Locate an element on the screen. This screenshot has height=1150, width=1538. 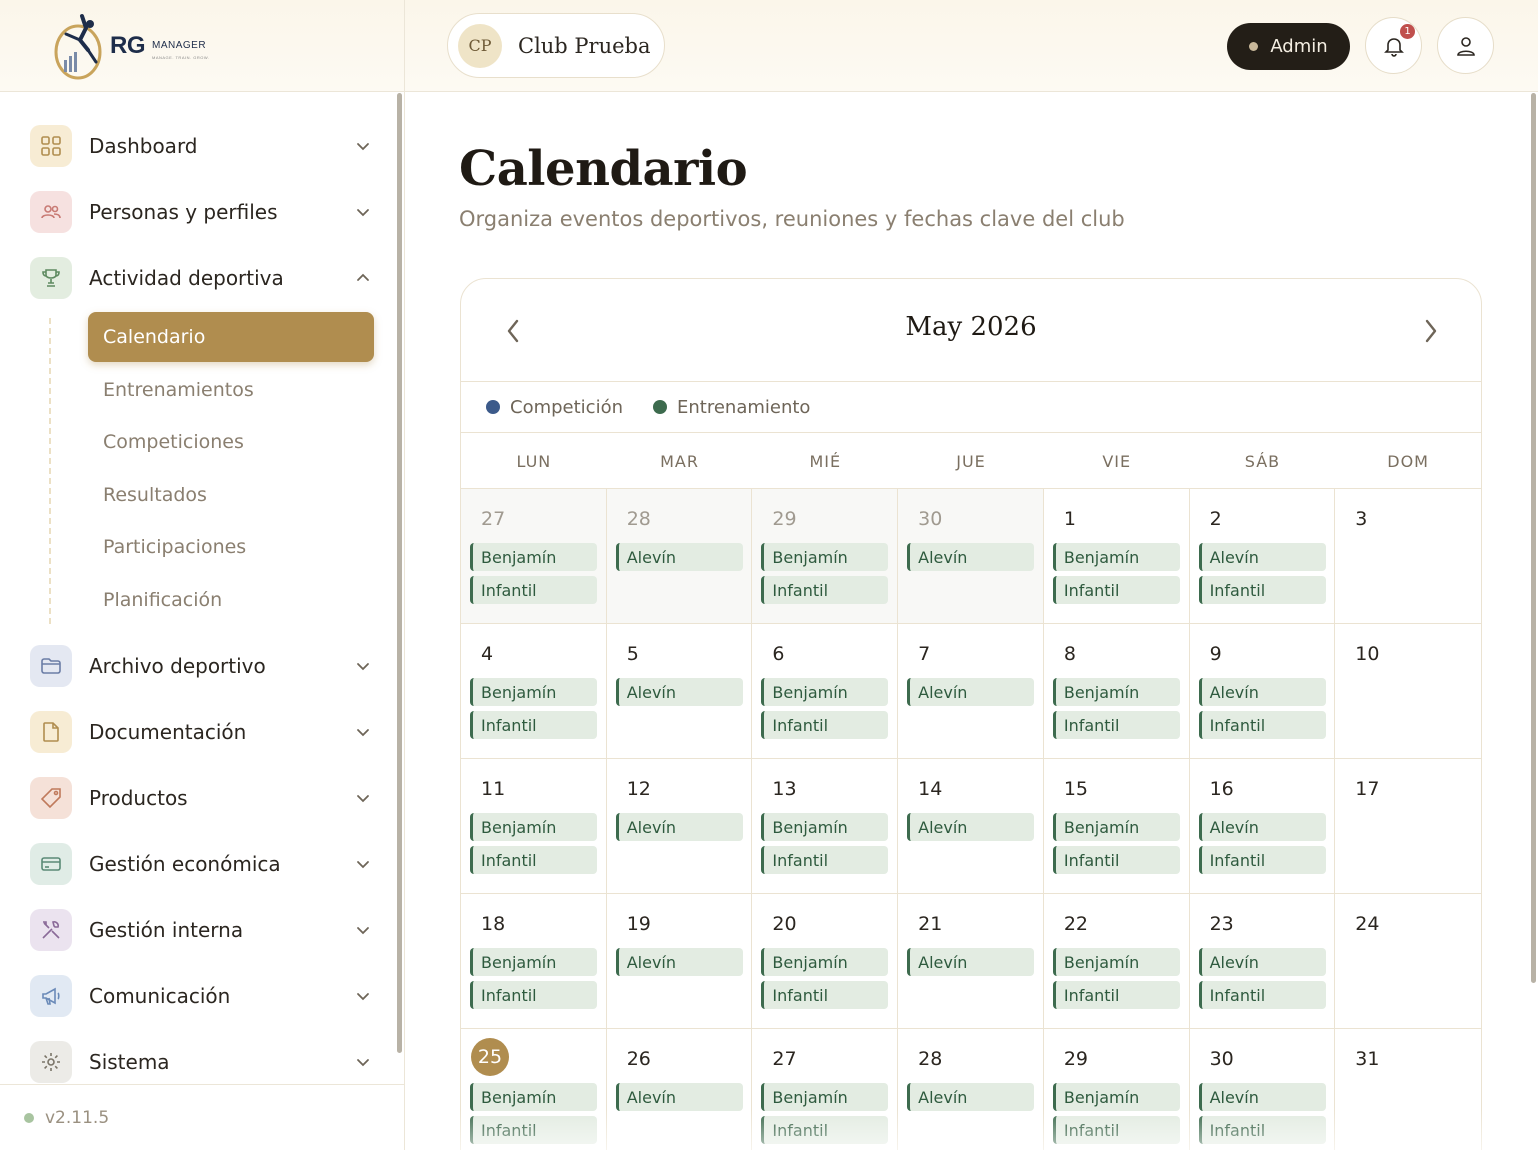
sidebar-scrollbar is located at coordinates (399, 573).